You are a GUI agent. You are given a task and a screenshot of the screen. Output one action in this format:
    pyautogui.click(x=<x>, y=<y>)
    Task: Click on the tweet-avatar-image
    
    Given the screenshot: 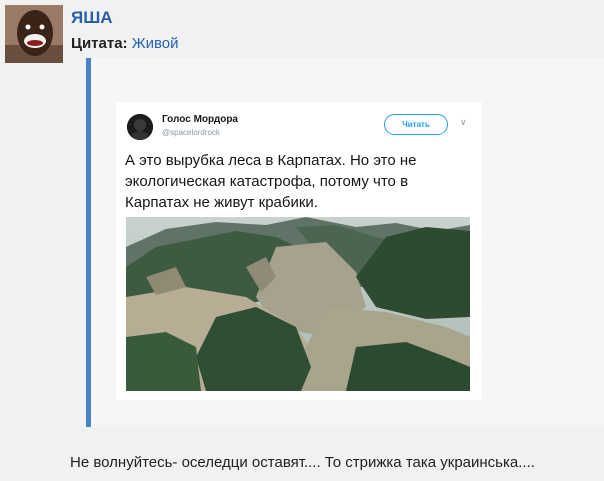 What is the action you would take?
    pyautogui.click(x=140, y=127)
    